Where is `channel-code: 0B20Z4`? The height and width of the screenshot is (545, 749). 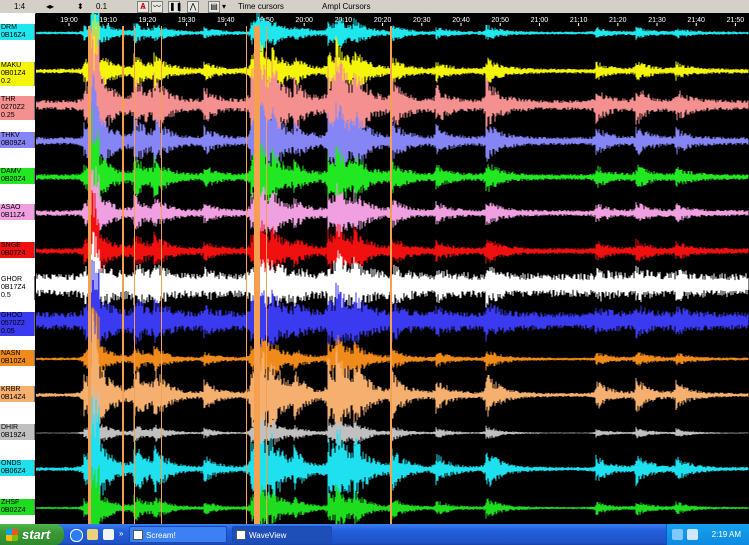
channel-code: 0B20Z4 is located at coordinates (13, 179).